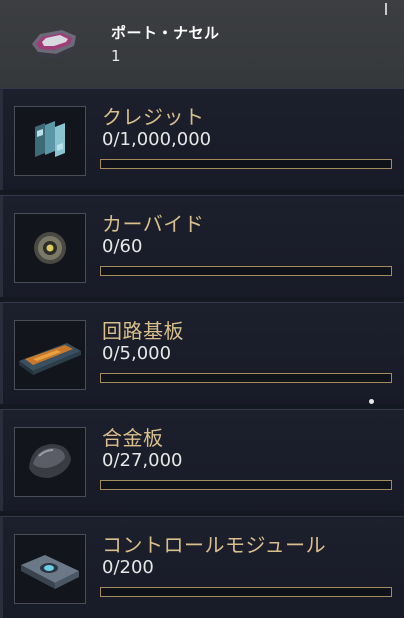  What do you see at coordinates (122, 246) in the screenshot?
I see `item-progress: 0/60` at bounding box center [122, 246].